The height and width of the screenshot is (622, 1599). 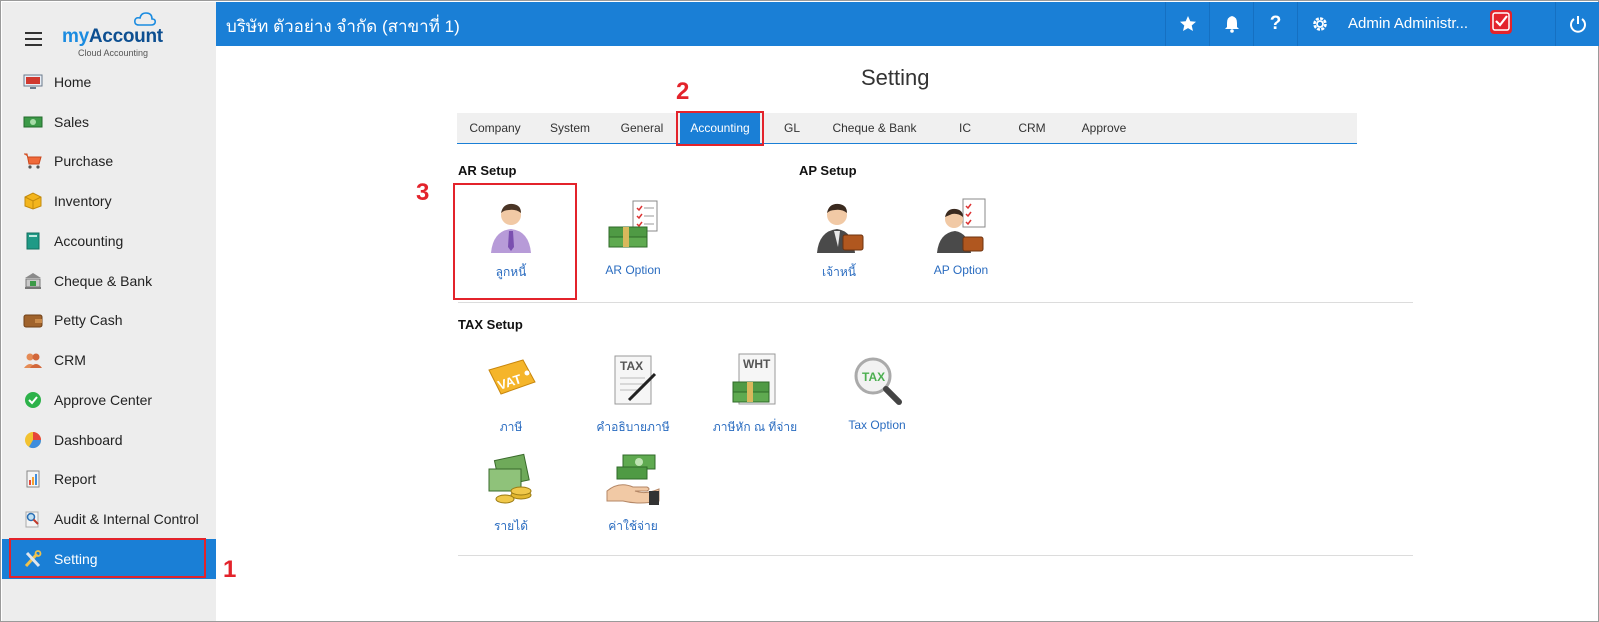 What do you see at coordinates (511, 228) in the screenshot?
I see `customer-person-icon` at bounding box center [511, 228].